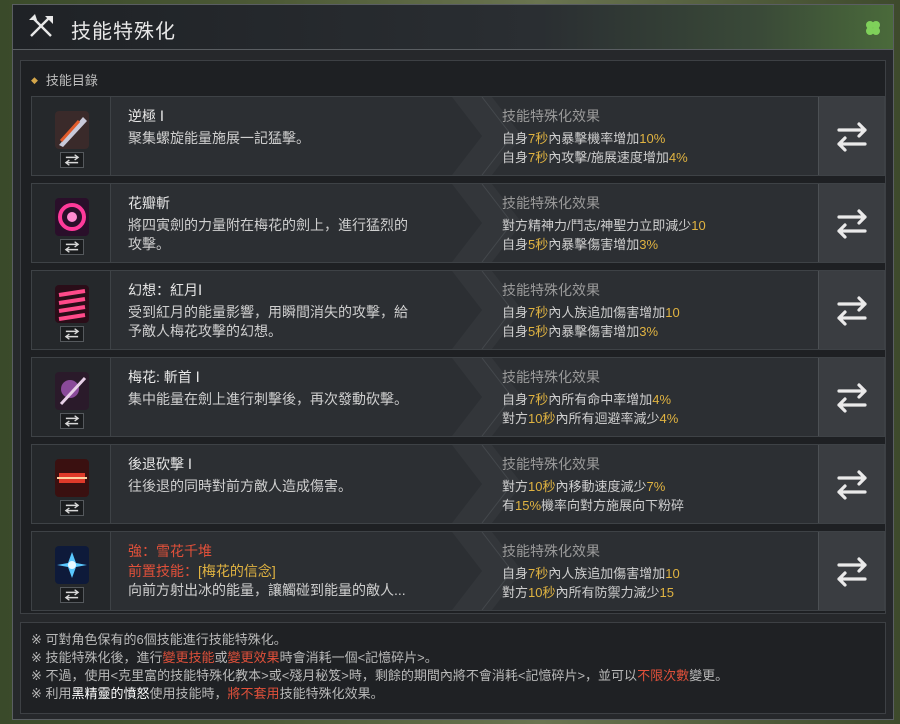  Describe the element at coordinates (601, 486) in the screenshot. I see `effect-text: 內移動速度減少` at that location.